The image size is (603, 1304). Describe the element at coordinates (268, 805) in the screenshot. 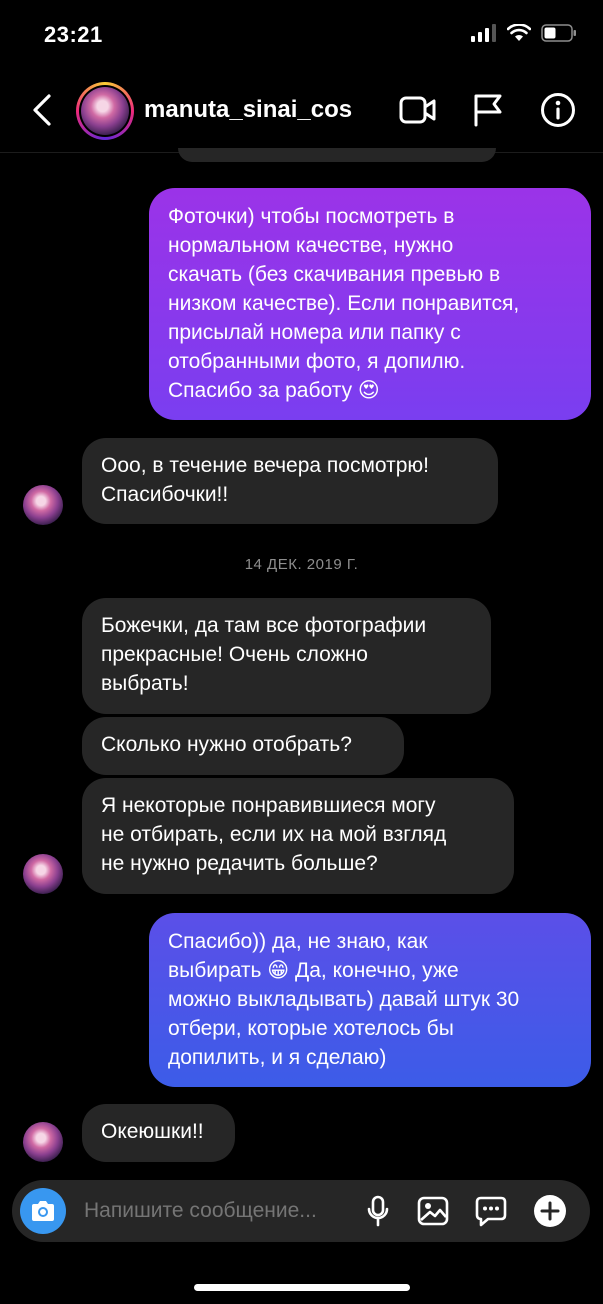

I see `message-line: Я некоторые понравившиеся могу` at that location.